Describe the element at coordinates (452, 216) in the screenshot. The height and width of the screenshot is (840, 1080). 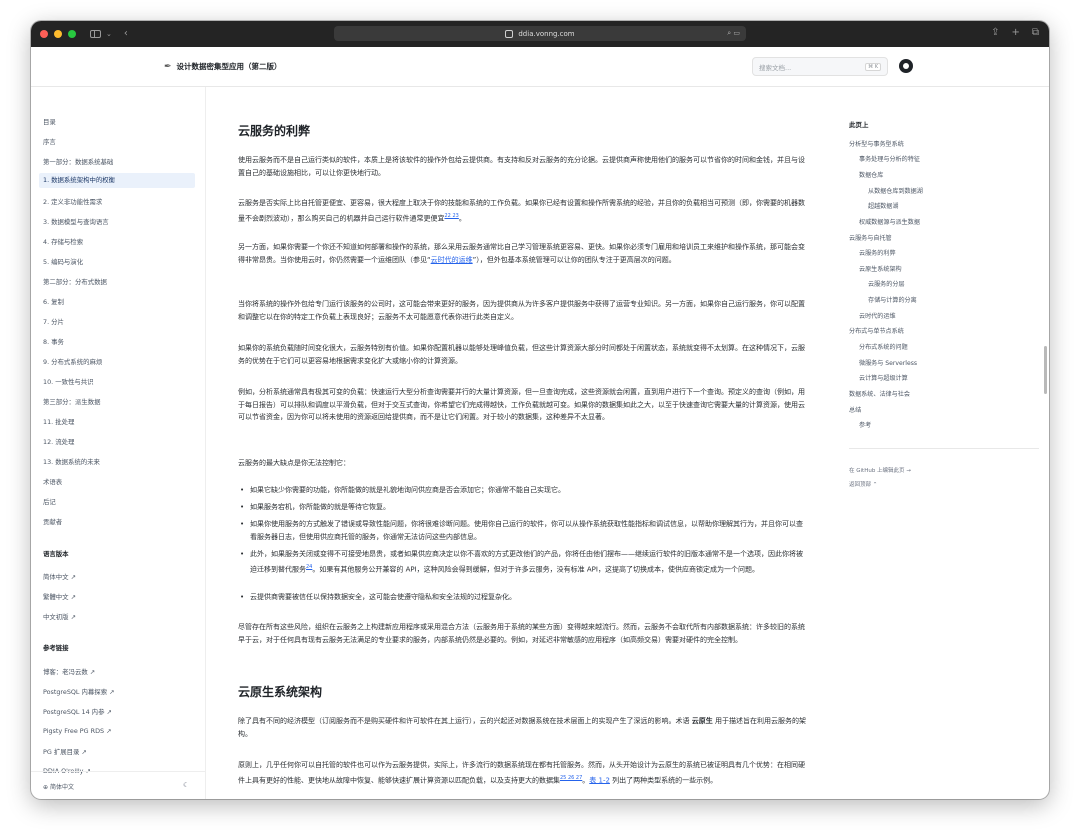
I see `citation-link: 22 23` at that location.